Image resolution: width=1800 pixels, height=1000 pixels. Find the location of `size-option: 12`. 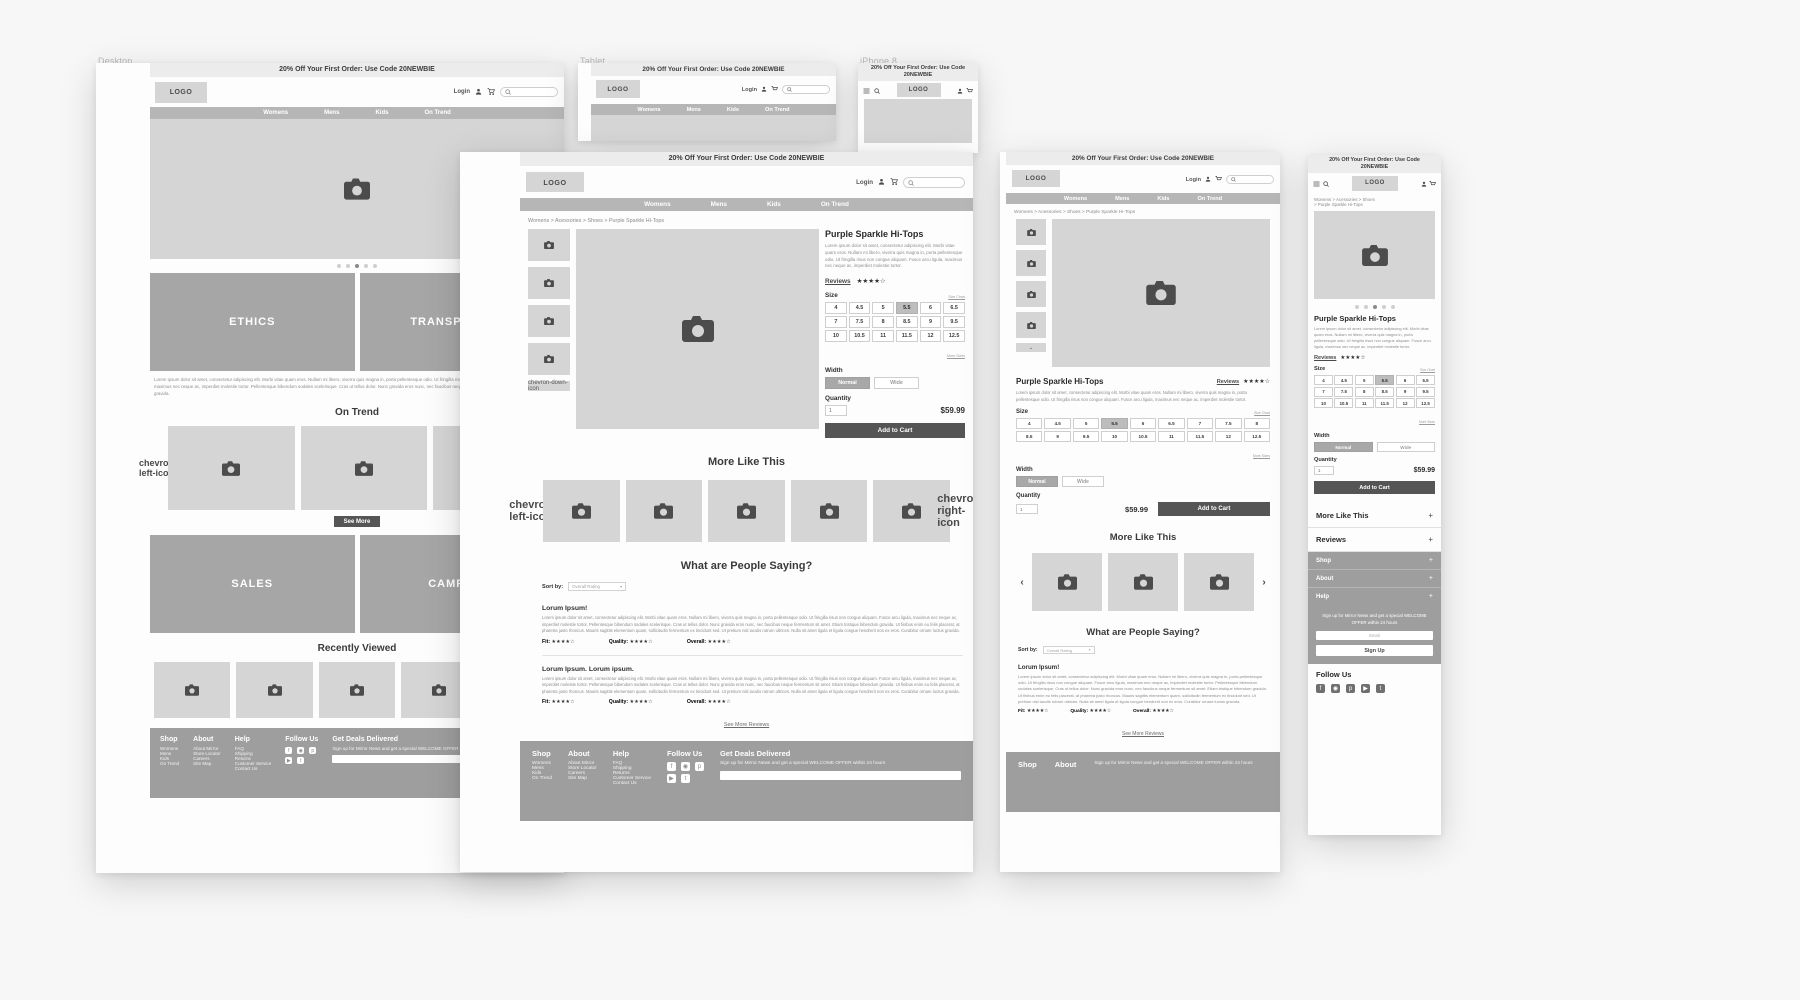

size-option: 12 is located at coordinates (930, 336).